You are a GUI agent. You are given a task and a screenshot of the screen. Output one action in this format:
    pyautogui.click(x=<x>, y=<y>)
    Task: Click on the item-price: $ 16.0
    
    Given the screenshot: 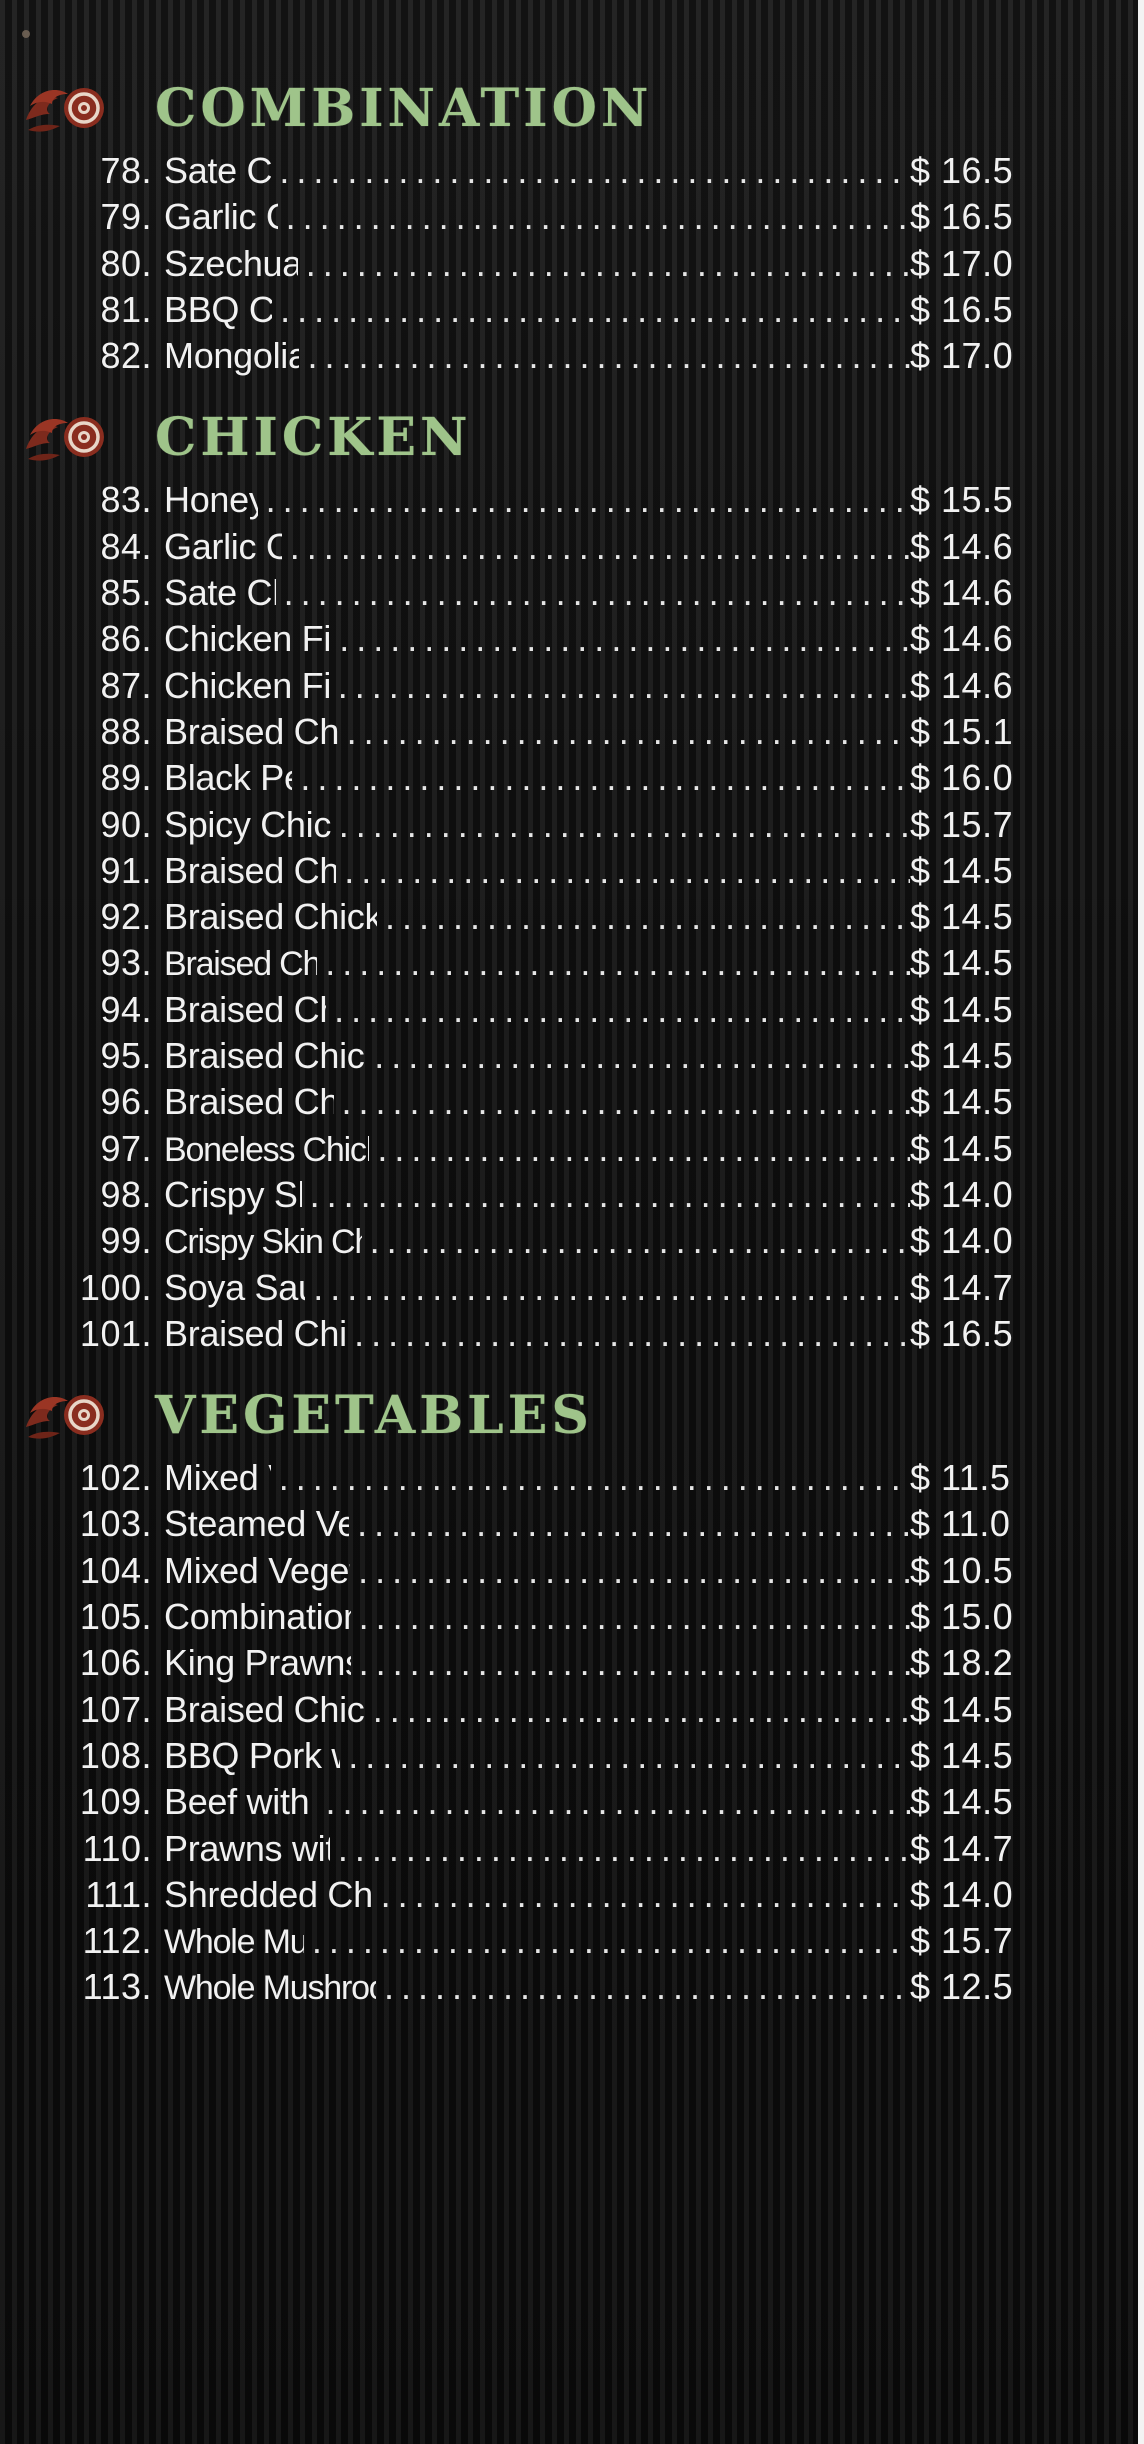 What is the action you would take?
    pyautogui.click(x=962, y=778)
    